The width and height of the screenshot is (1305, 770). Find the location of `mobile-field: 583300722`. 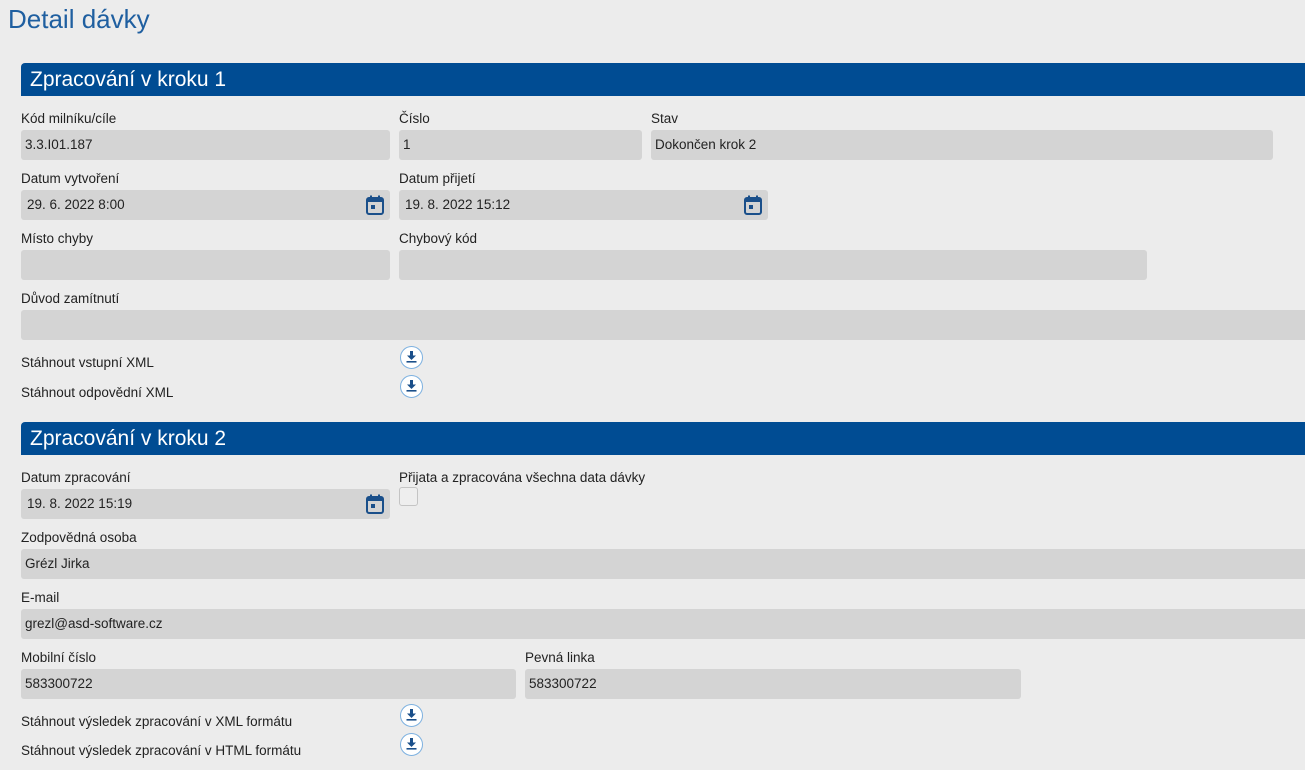

mobile-field: 583300722 is located at coordinates (268, 684).